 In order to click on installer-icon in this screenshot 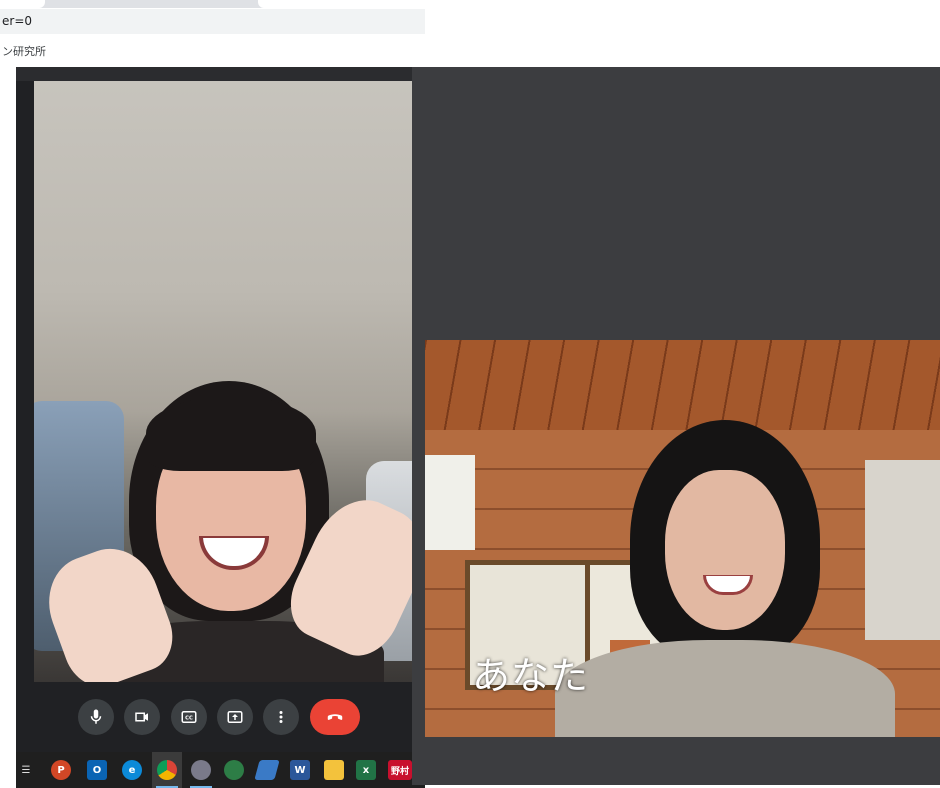, I will do `click(234, 770)`.